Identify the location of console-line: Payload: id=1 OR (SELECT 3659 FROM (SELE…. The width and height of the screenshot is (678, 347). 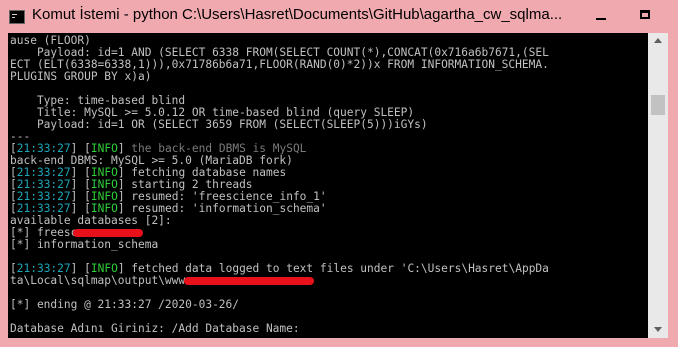
(219, 124).